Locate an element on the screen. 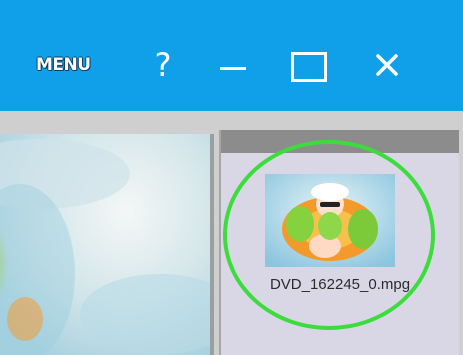  help-button: ? is located at coordinates (163, 65).